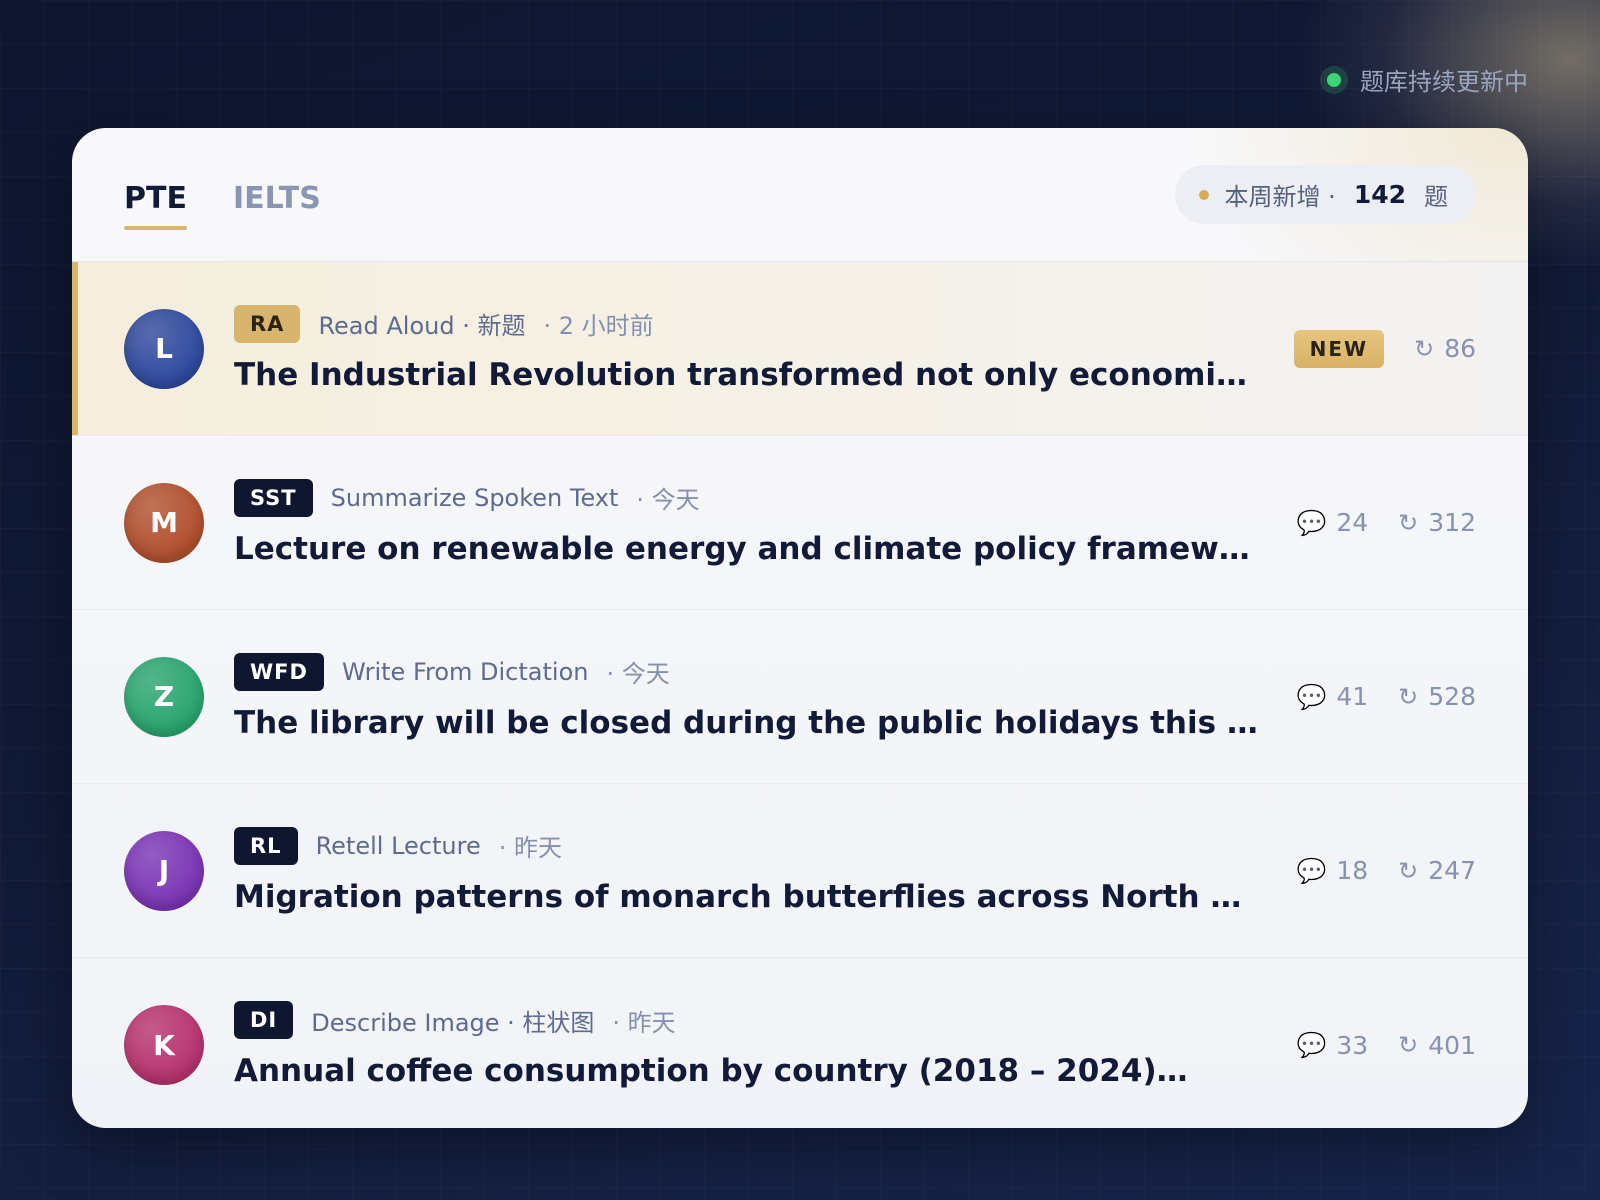 The height and width of the screenshot is (1200, 1600). Describe the element at coordinates (1339, 348) in the screenshot. I see `new-tag: NEW` at that location.